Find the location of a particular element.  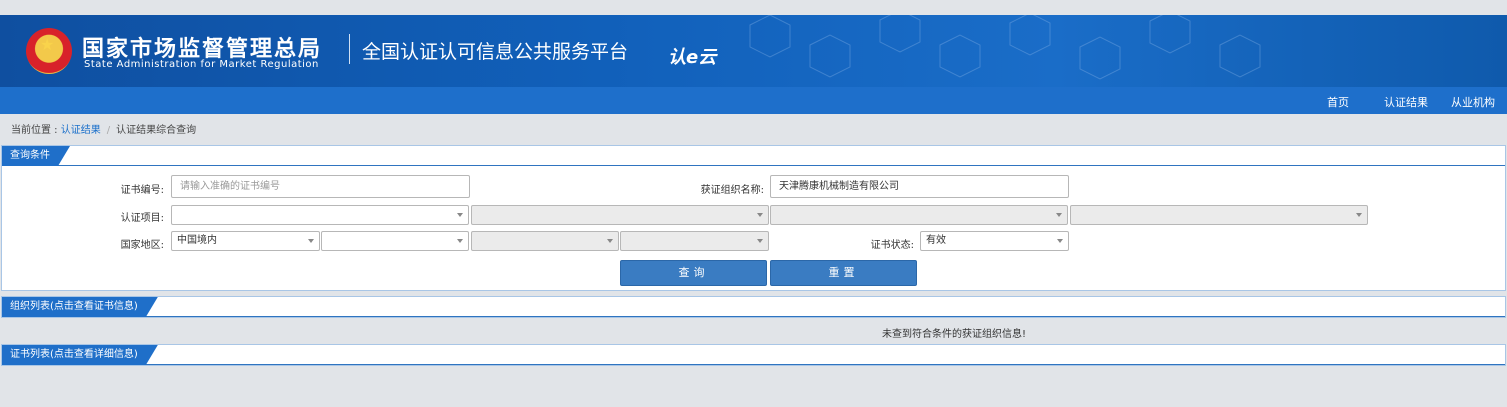

status-select: 有效 is located at coordinates (994, 241).